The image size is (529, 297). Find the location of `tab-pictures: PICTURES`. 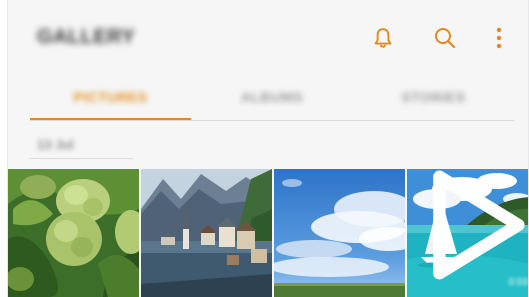

tab-pictures: PICTURES is located at coordinates (110, 100).